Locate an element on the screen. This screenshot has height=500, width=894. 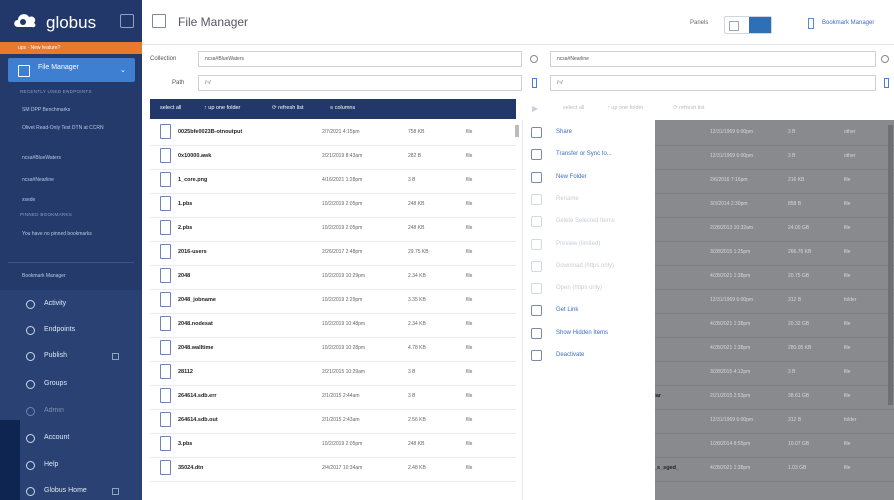
table-row: 1/28/2014 8:55pm 10.07 GB file is located at coordinates (774, 445).